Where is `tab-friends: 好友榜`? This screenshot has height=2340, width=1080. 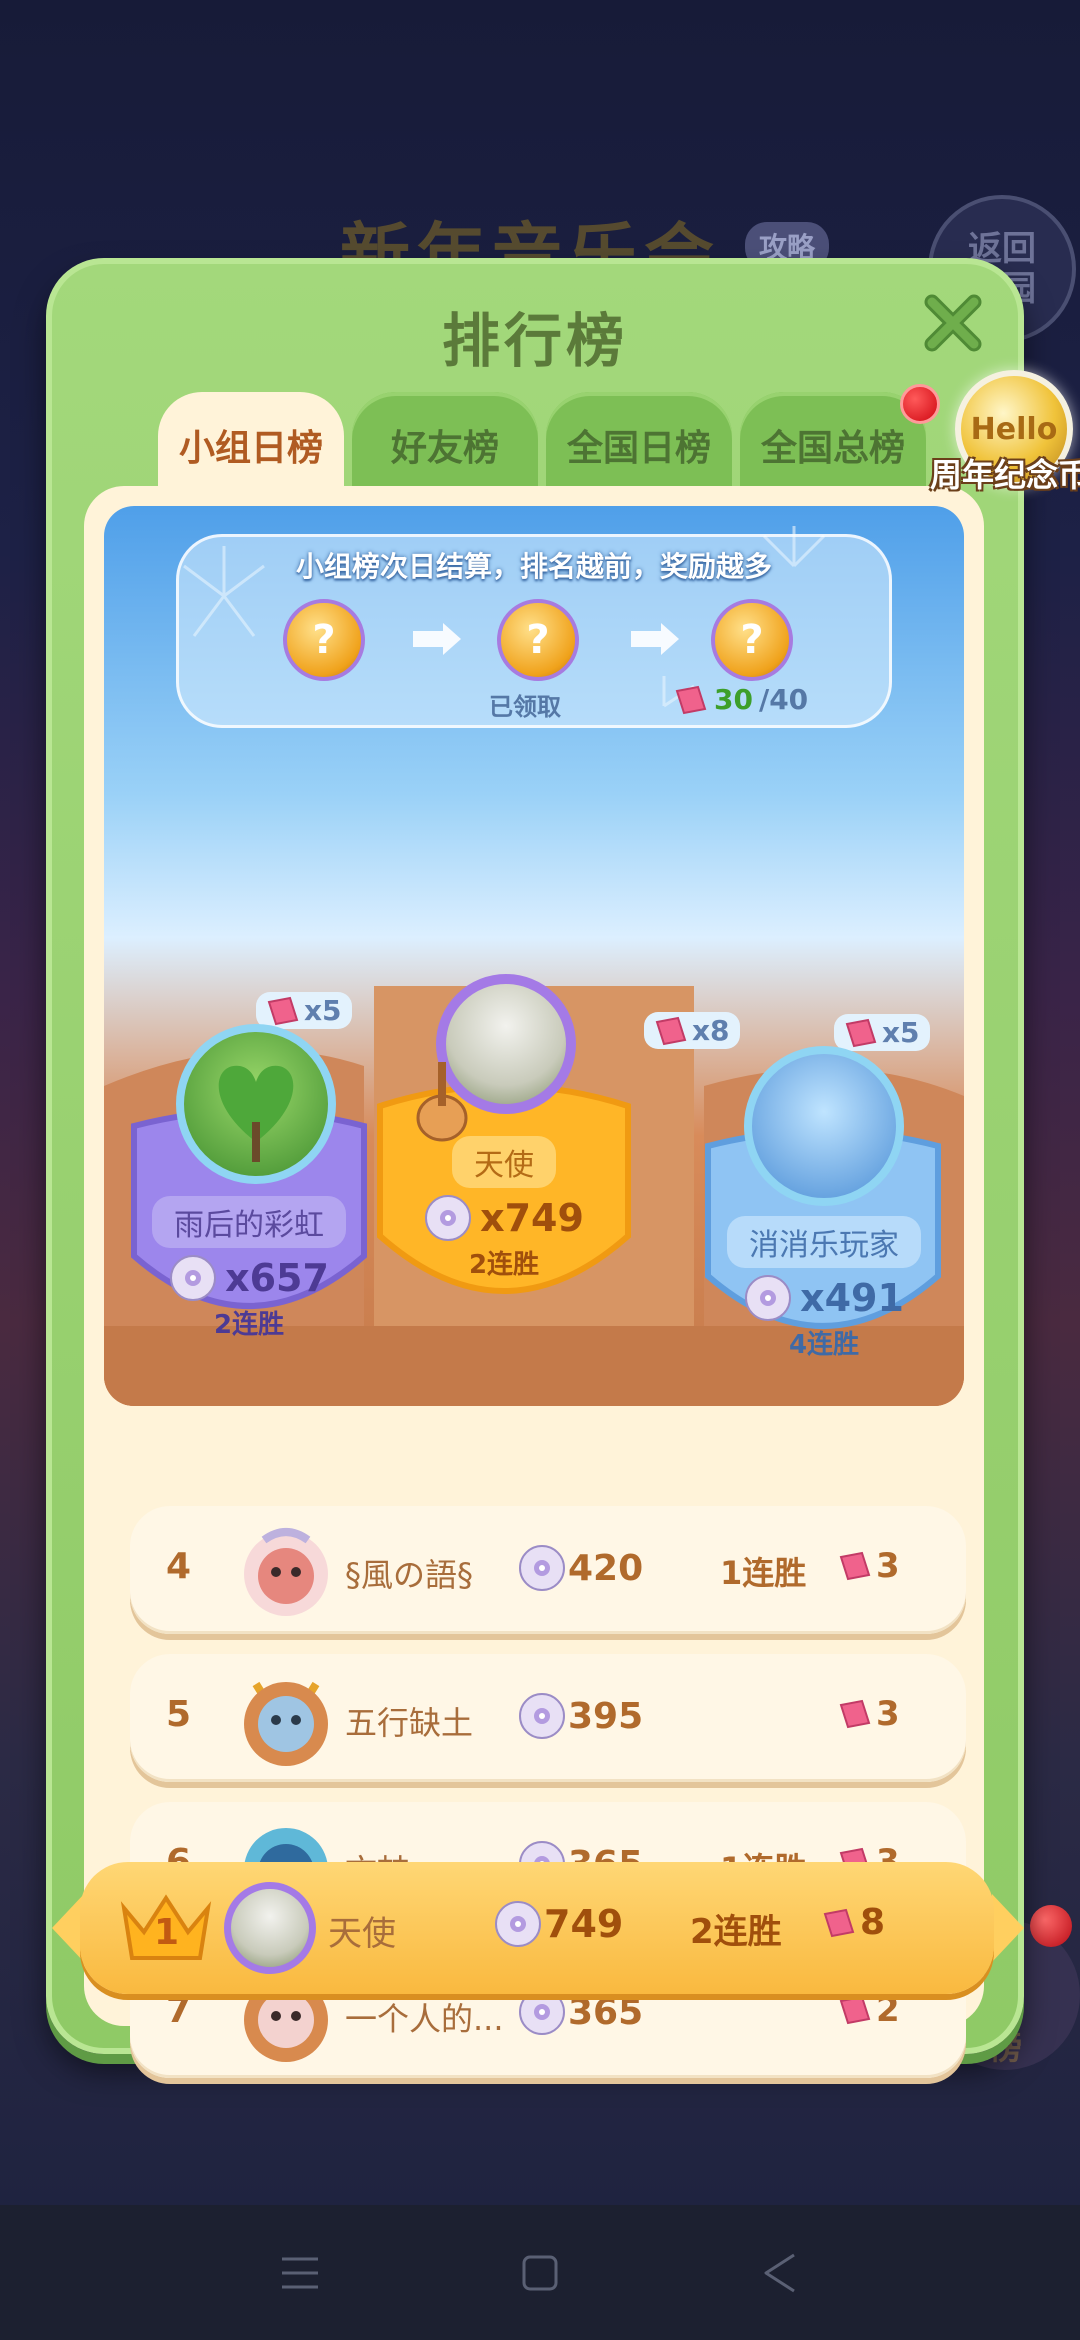
tab-friends: 好友榜 is located at coordinates (445, 442).